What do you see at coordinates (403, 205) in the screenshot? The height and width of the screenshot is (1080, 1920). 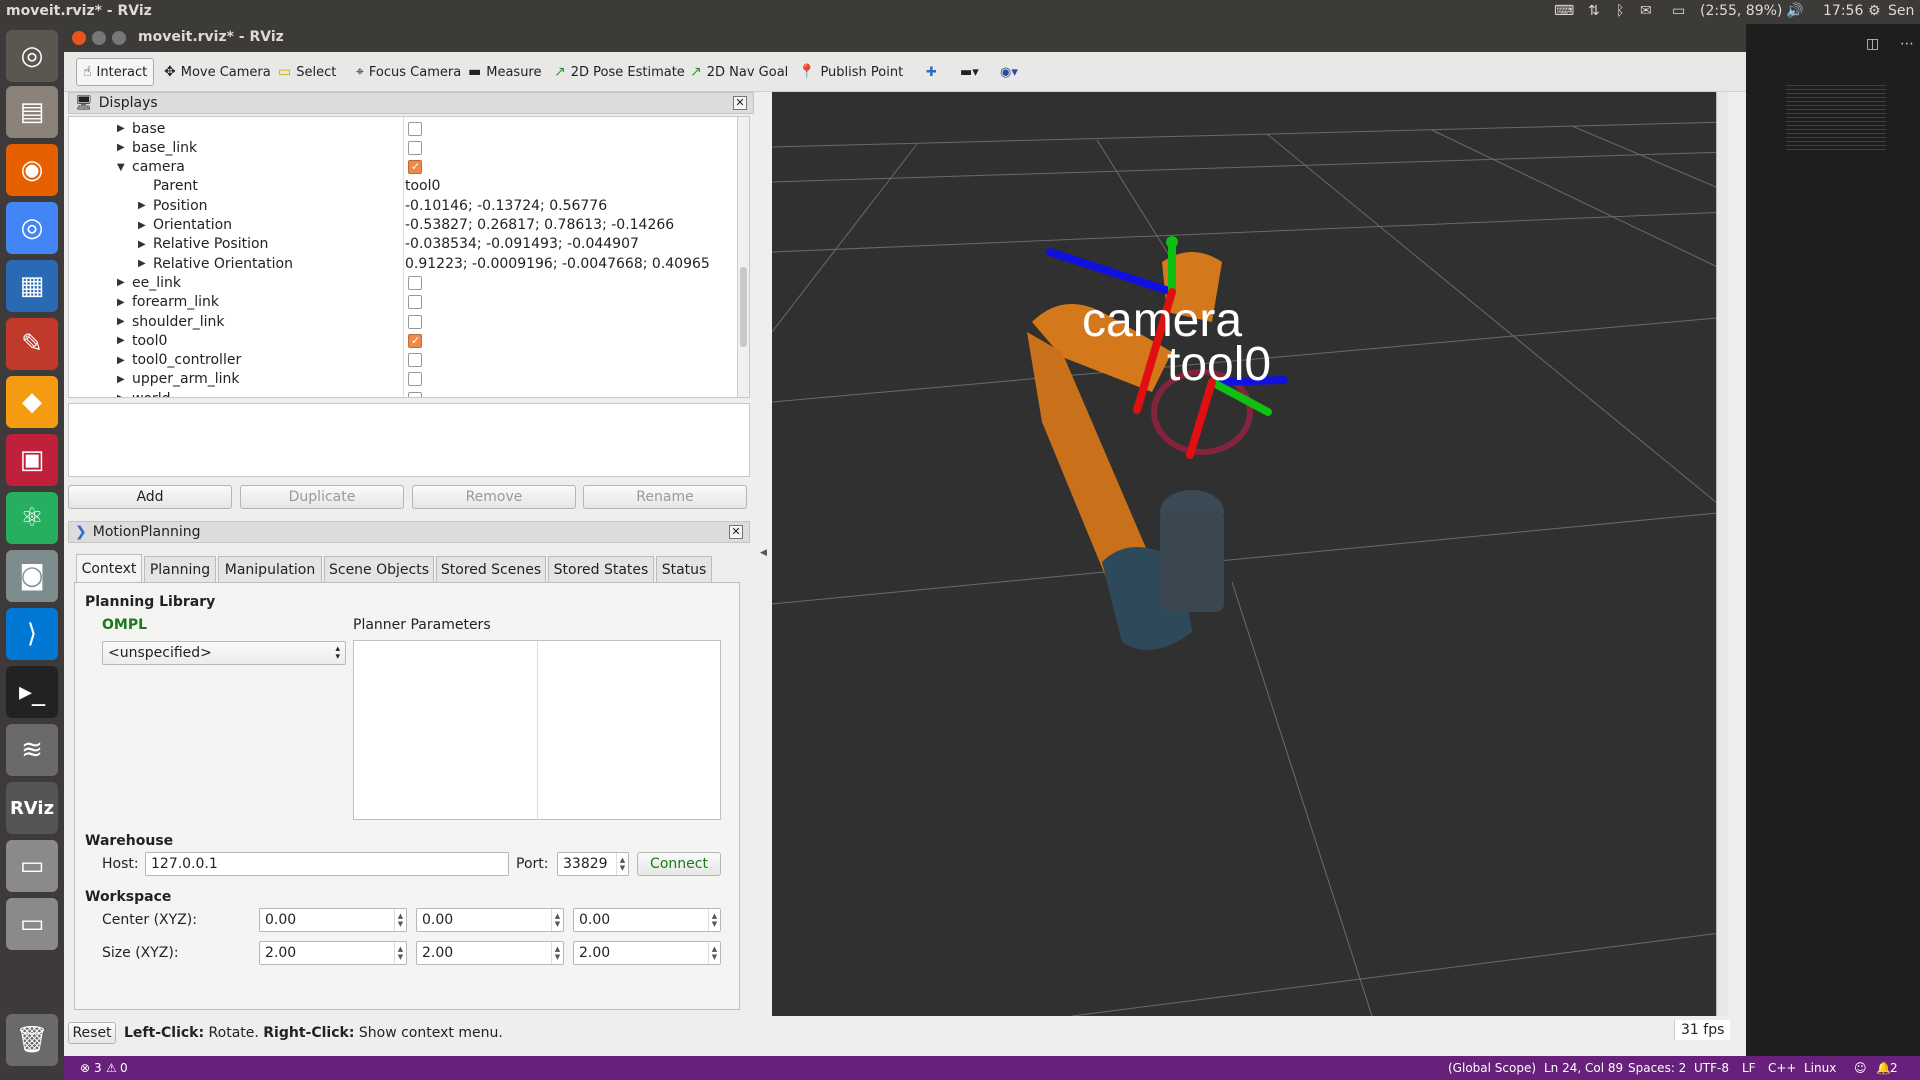 I see `tree-row: ▶ Position -0.10146; -0.13724; 0.56776` at bounding box center [403, 205].